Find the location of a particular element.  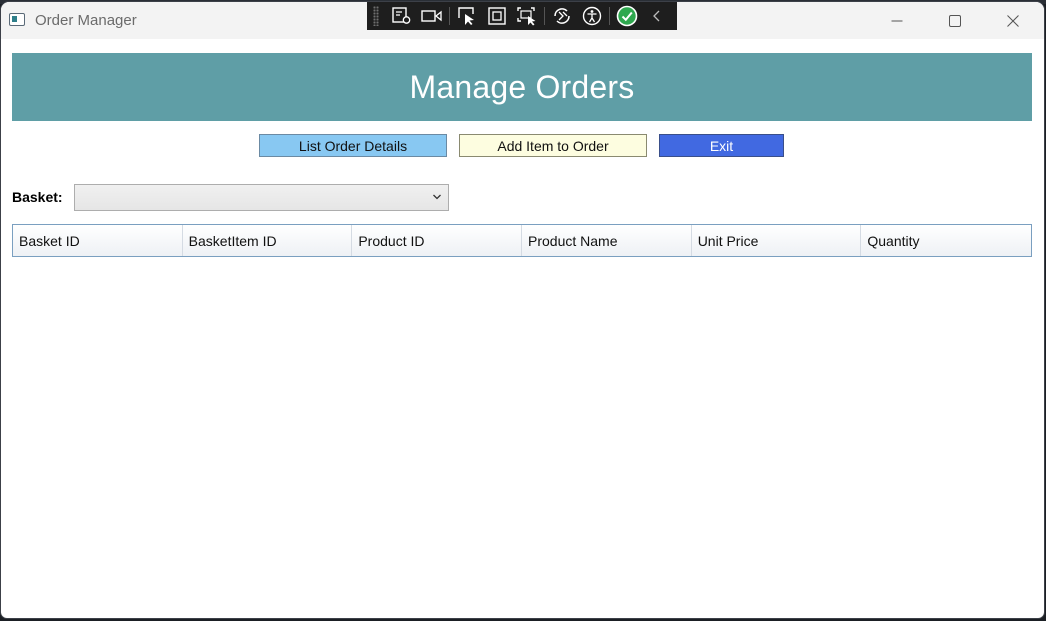

minimize-icon is located at coordinates (897, 20).